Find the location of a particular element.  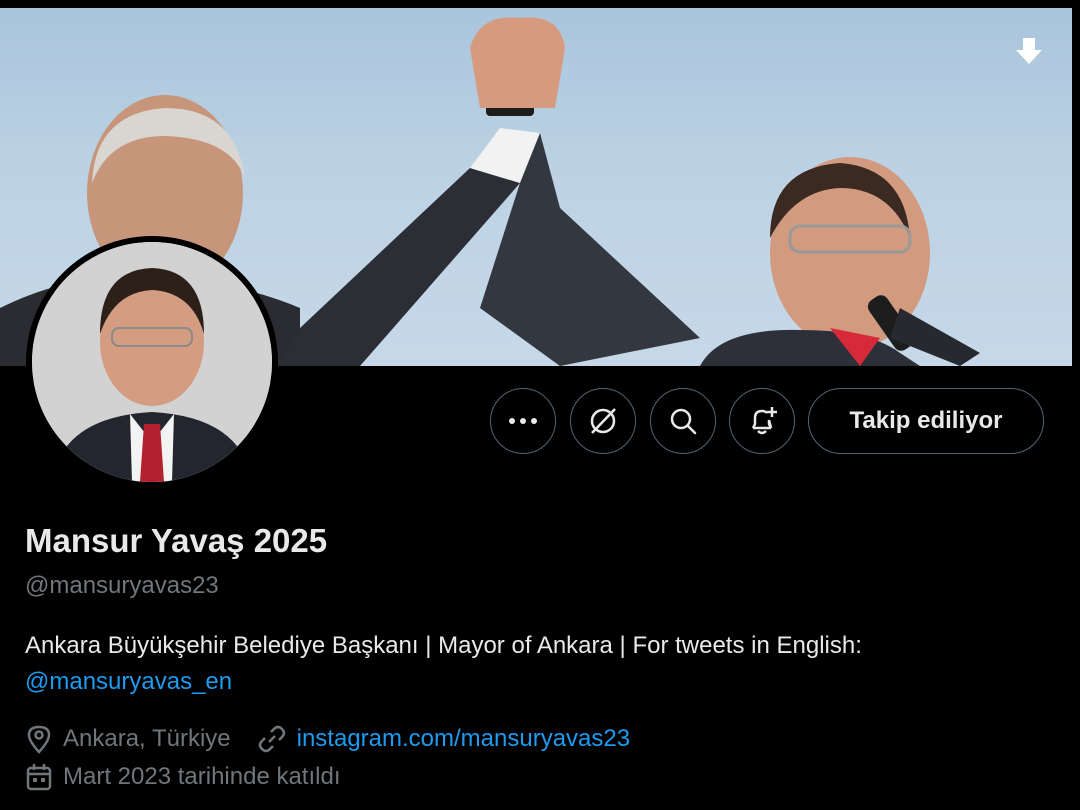

notification-add-icon is located at coordinates (764, 421).